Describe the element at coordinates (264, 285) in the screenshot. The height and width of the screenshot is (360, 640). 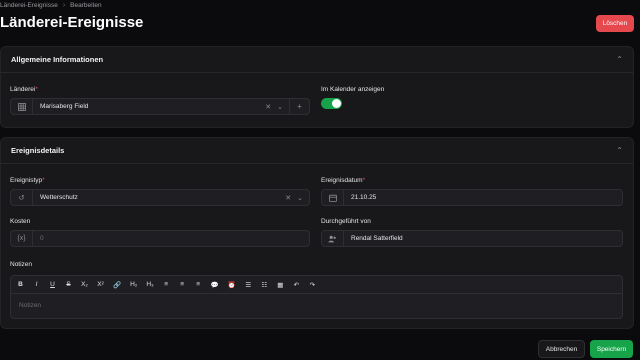
I see `ordered-list-icon: ☷` at that location.